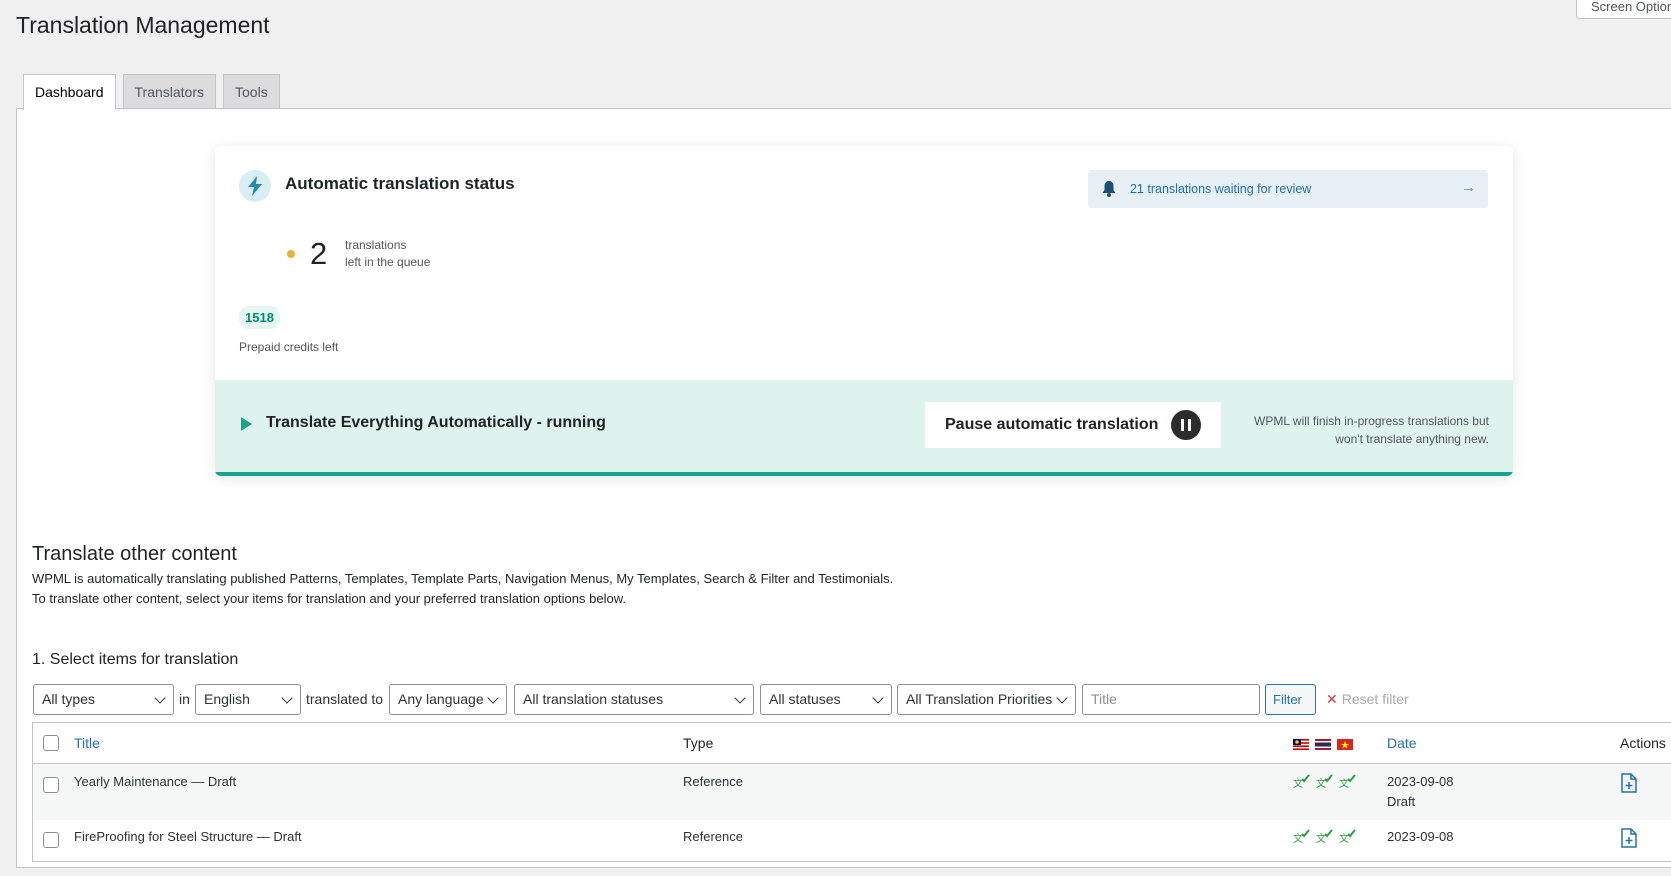 The height and width of the screenshot is (876, 1671). Describe the element at coordinates (143, 25) in the screenshot. I see `page-title: Translation Management` at that location.